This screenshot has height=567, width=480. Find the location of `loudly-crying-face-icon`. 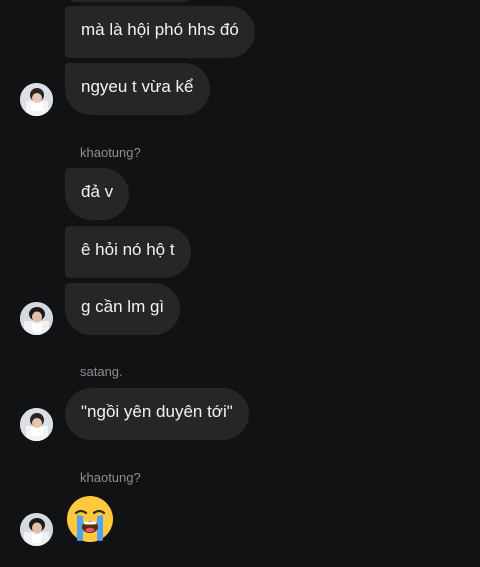

loudly-crying-face-icon is located at coordinates (90, 519).